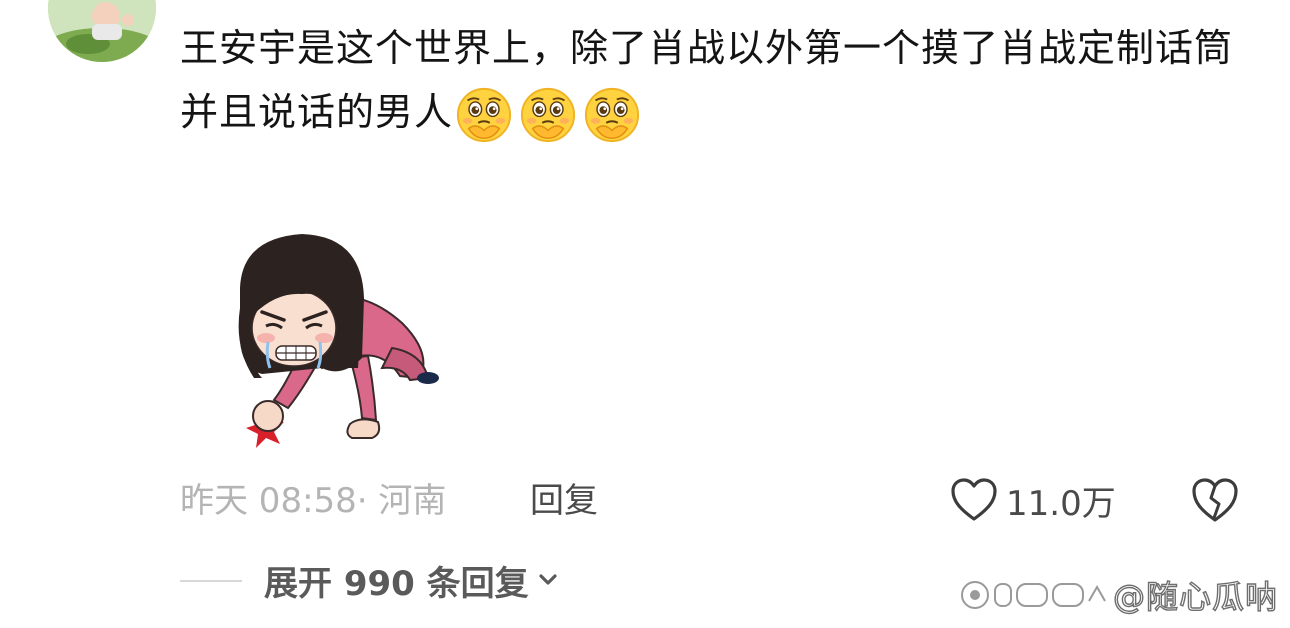 The height and width of the screenshot is (628, 1290). I want to click on emoji-row, so click(548, 115).